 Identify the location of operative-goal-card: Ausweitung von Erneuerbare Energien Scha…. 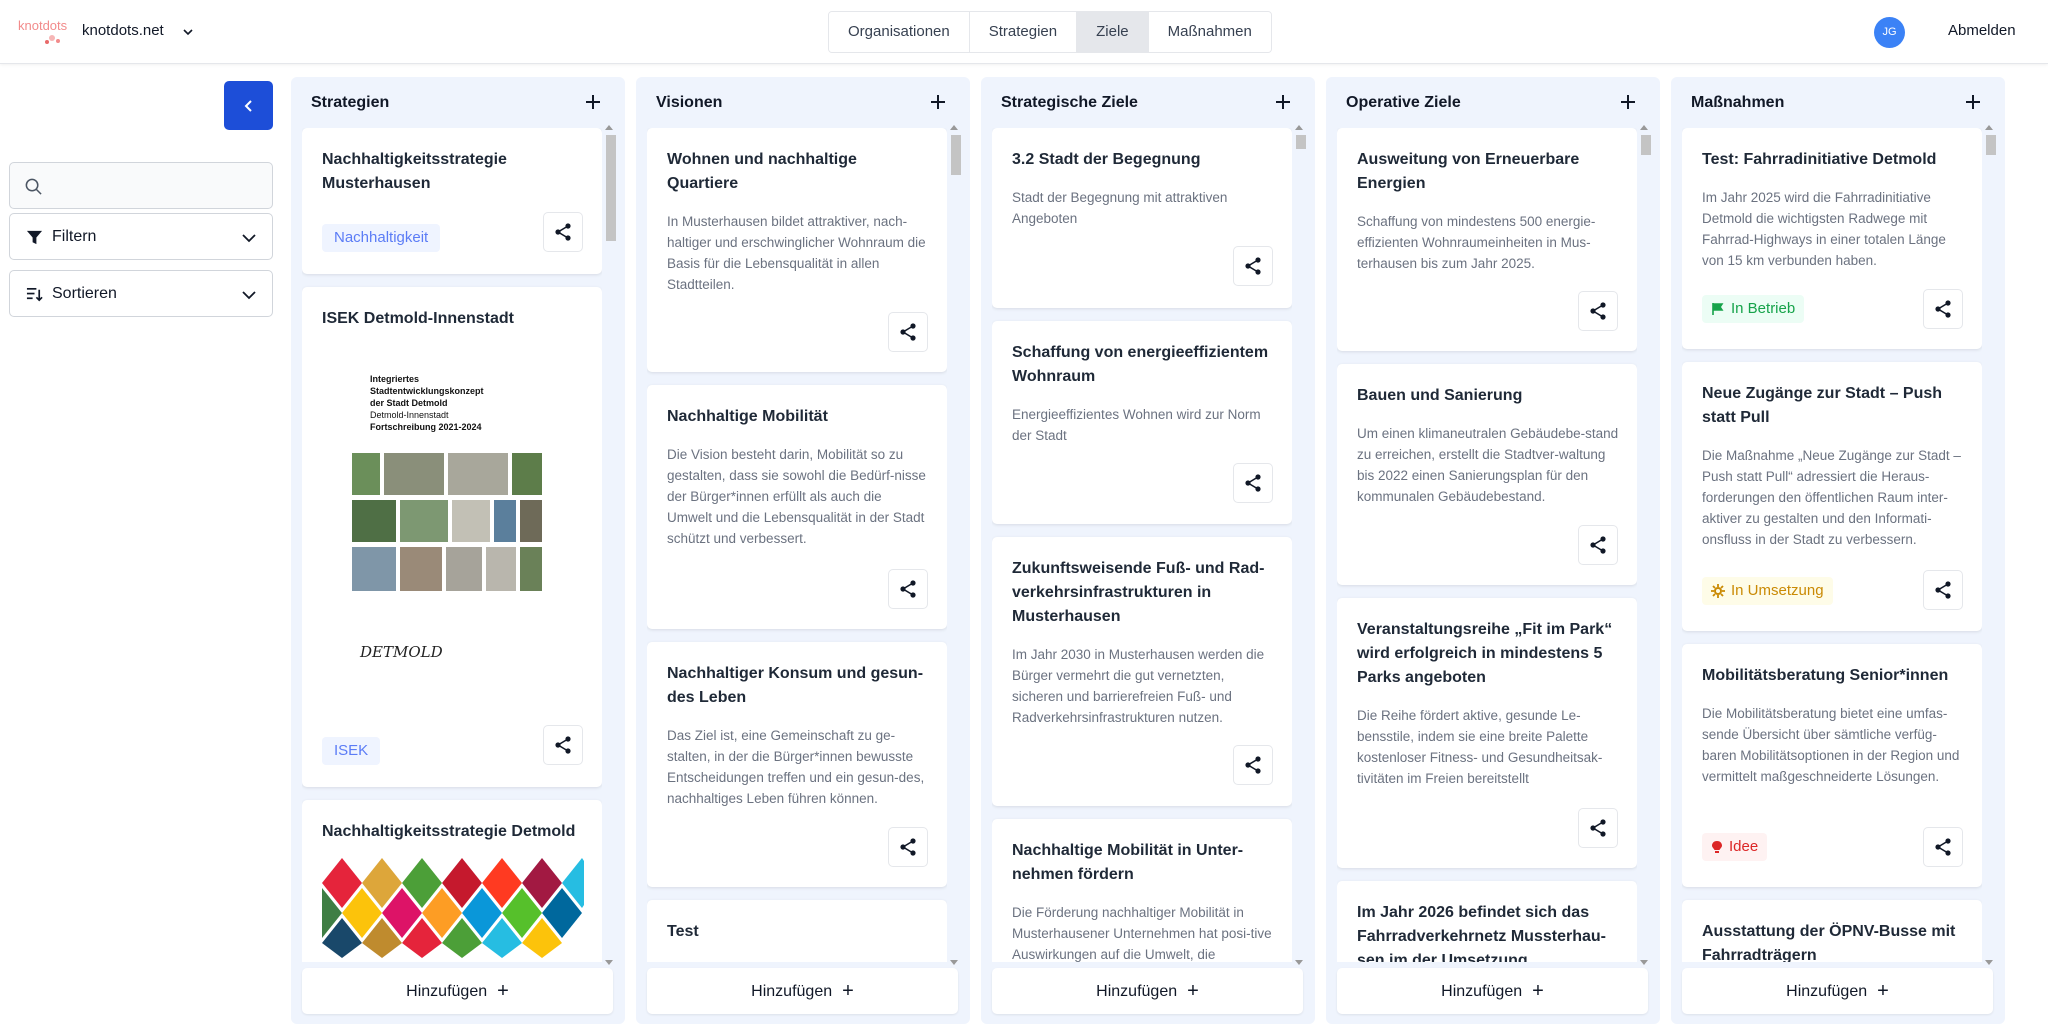
(1487, 239).